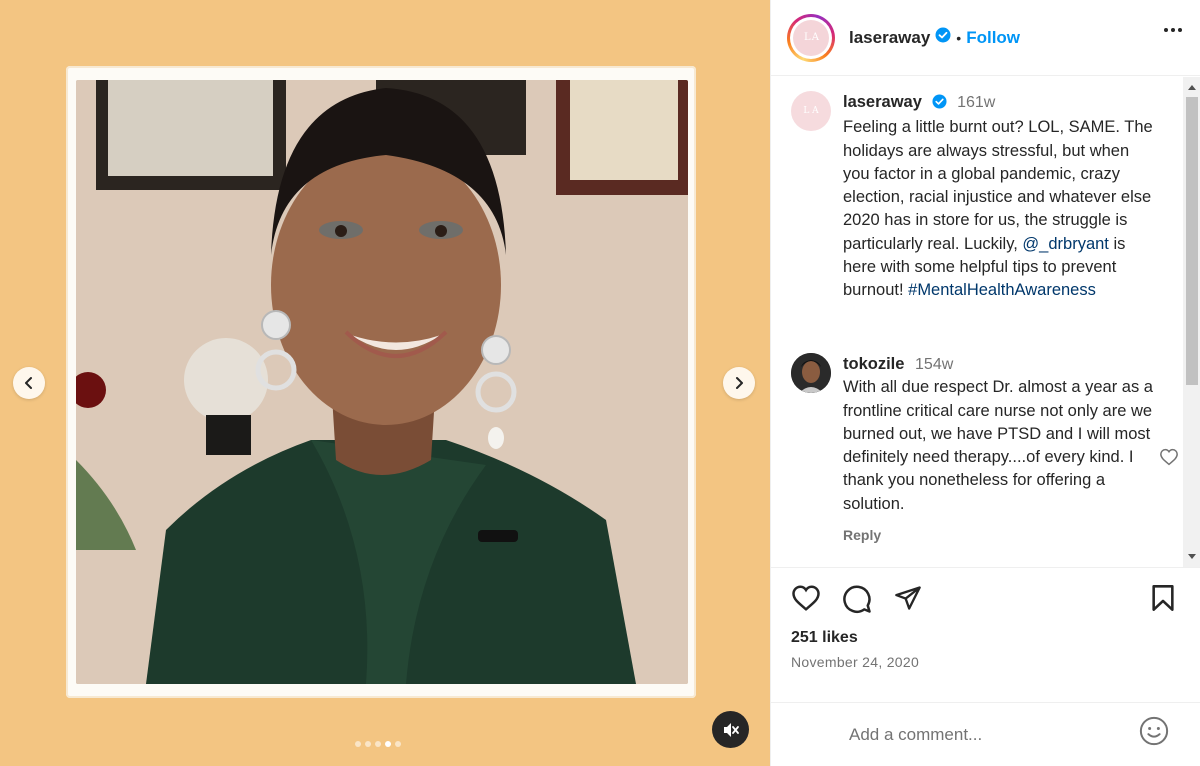 This screenshot has height=766, width=1200. I want to click on like-comment-button, so click(1169, 459).